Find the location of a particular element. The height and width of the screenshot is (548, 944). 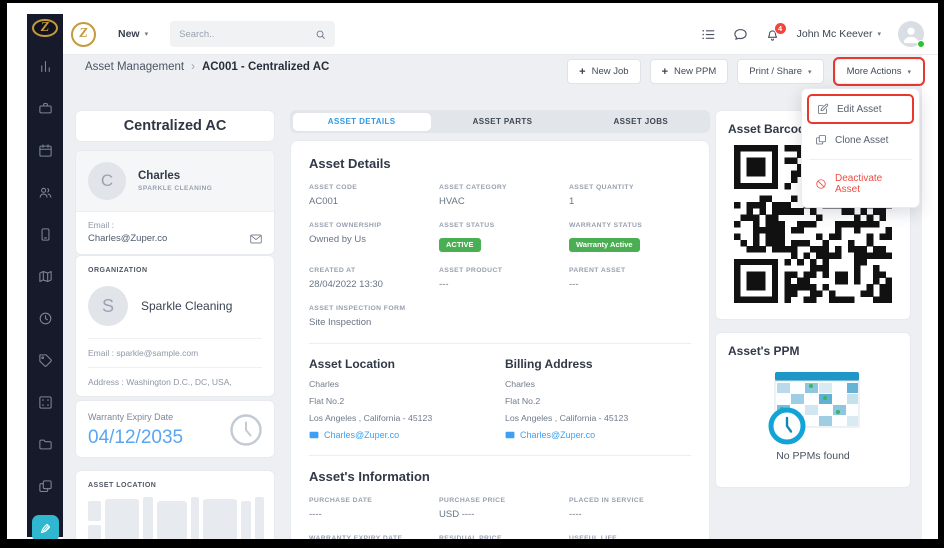

sidebar-item-timesheet is located at coordinates (45, 318).